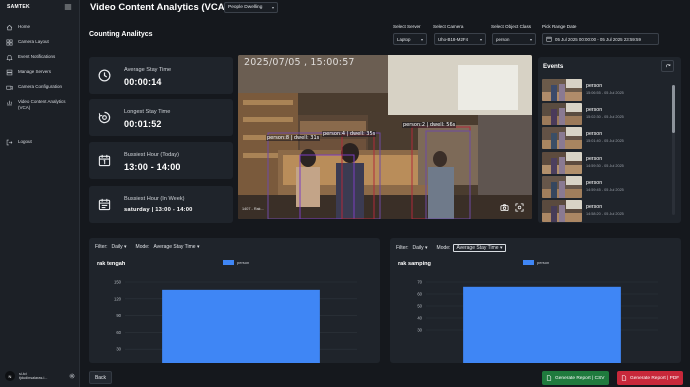  What do you see at coordinates (429, 125) in the screenshot?
I see `detection-label: person:2 | dwell: 56s` at bounding box center [429, 125].